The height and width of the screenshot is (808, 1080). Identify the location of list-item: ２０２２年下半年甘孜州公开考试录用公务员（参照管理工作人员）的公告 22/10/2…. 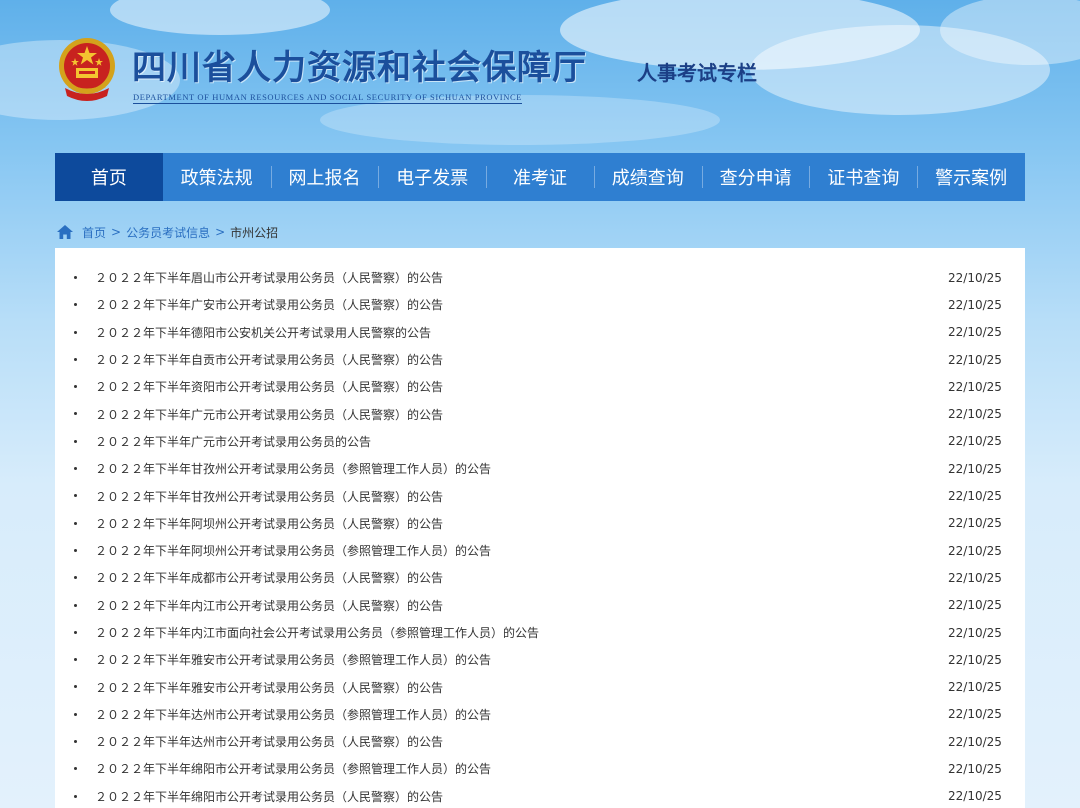
(540, 468).